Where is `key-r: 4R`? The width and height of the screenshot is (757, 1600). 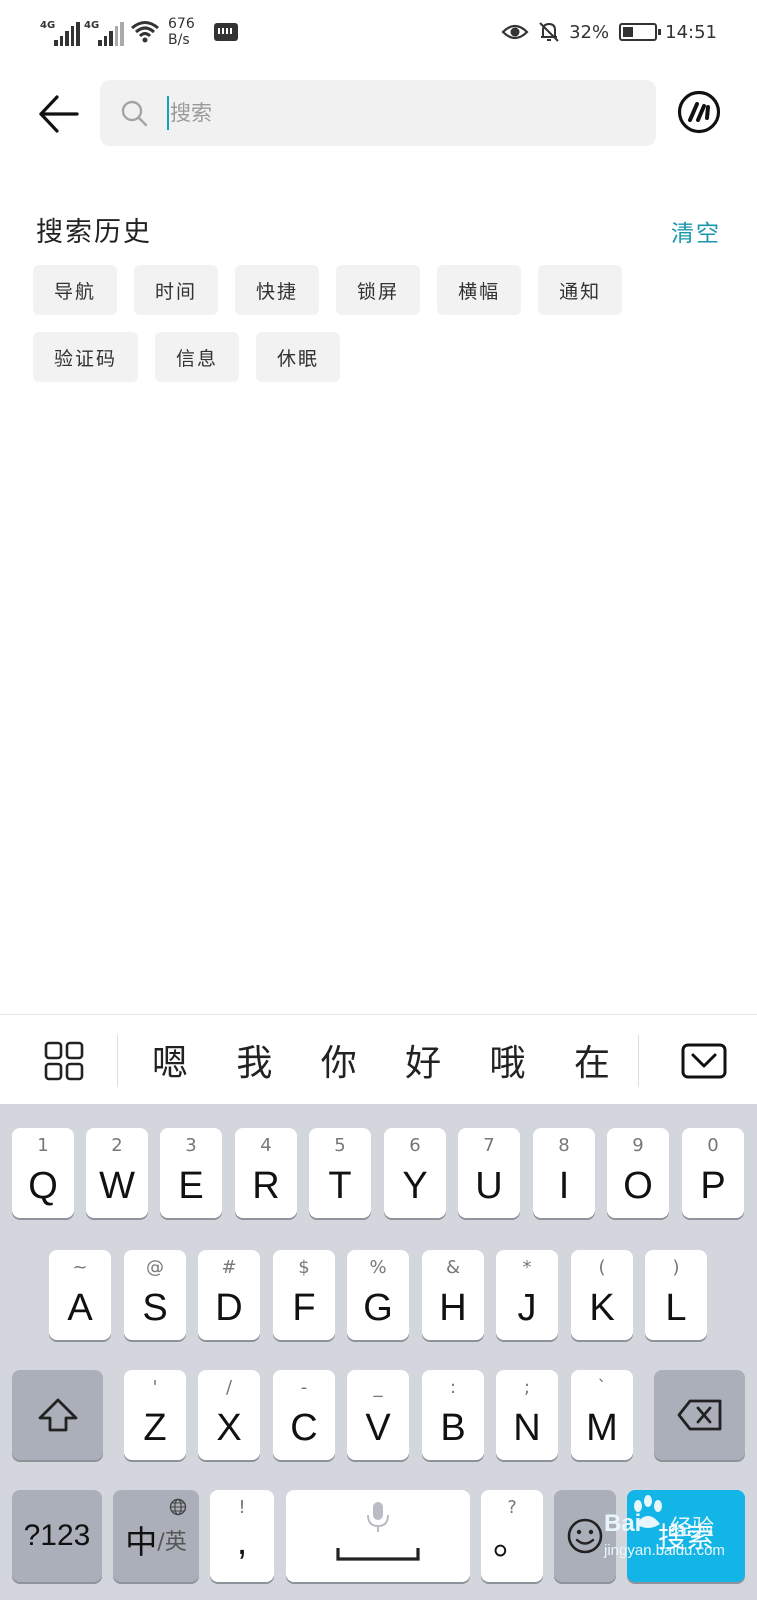 key-r: 4R is located at coordinates (266, 1173).